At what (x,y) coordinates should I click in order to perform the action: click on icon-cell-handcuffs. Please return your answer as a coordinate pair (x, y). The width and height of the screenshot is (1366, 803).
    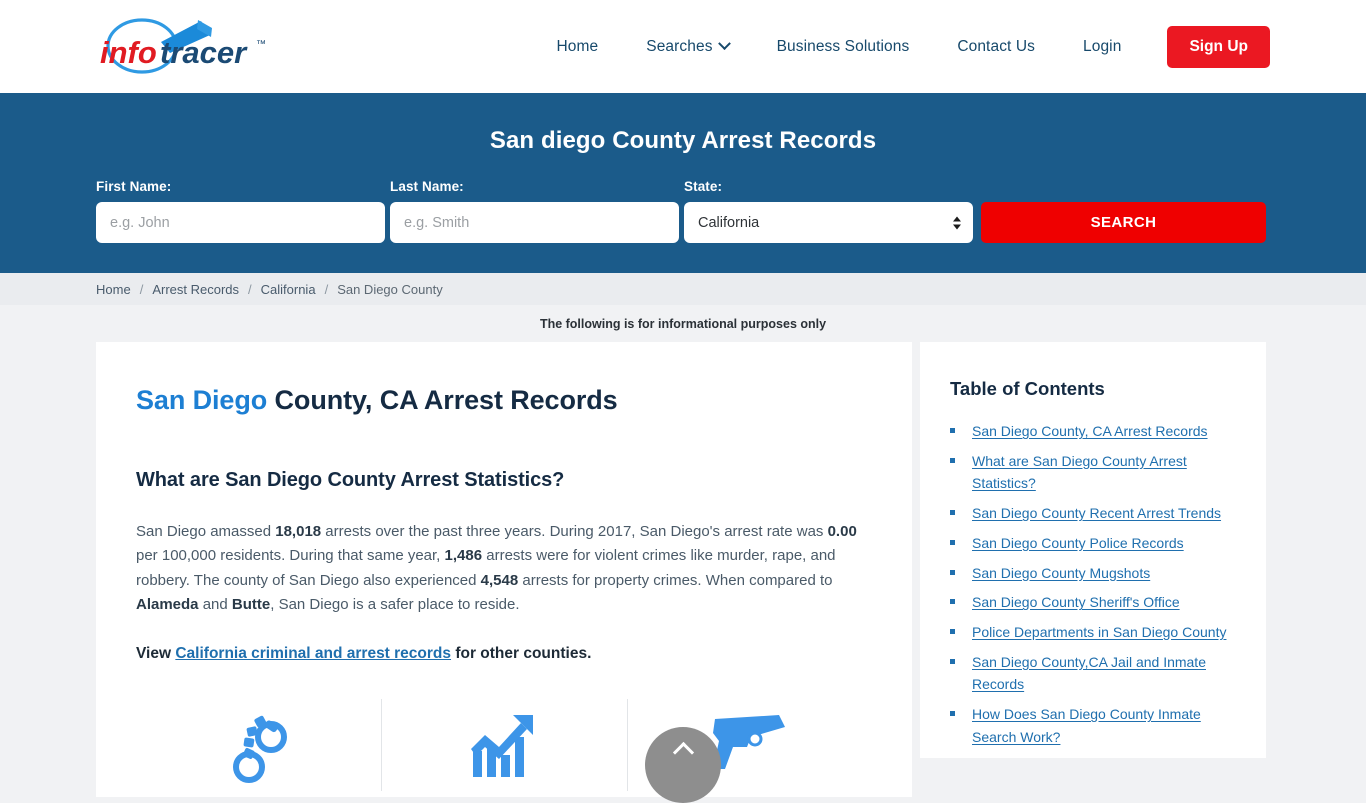
    Looking at the image, I should click on (258, 751).